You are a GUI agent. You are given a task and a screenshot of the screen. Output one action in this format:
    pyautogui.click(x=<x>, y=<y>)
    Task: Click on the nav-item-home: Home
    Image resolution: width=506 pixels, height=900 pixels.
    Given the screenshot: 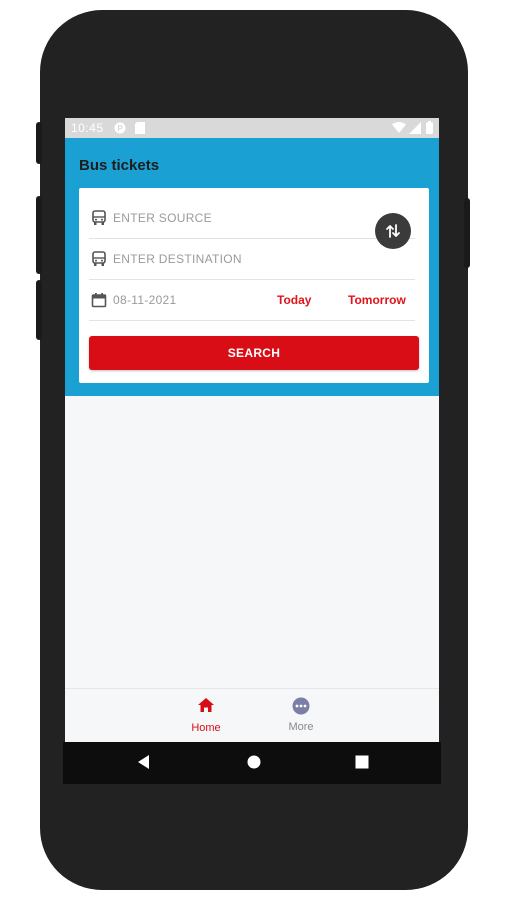 What is the action you would take?
    pyautogui.click(x=206, y=715)
    